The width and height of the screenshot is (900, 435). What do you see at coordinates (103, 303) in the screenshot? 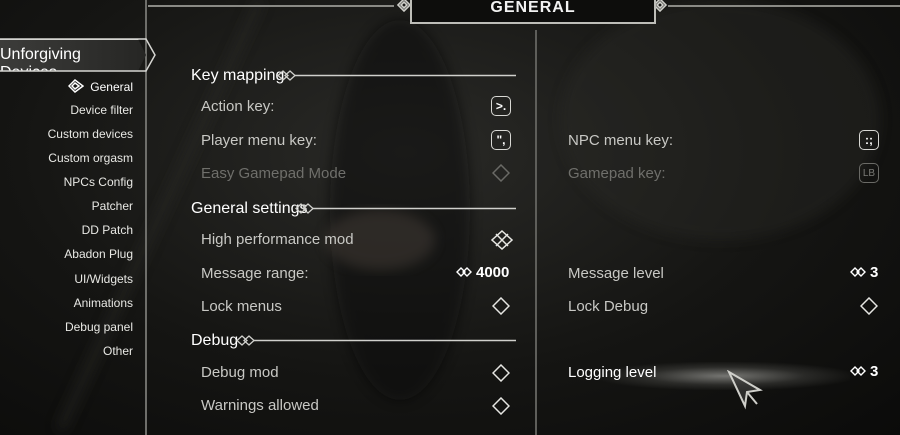
I see `sidebar-item-animations: Animations` at bounding box center [103, 303].